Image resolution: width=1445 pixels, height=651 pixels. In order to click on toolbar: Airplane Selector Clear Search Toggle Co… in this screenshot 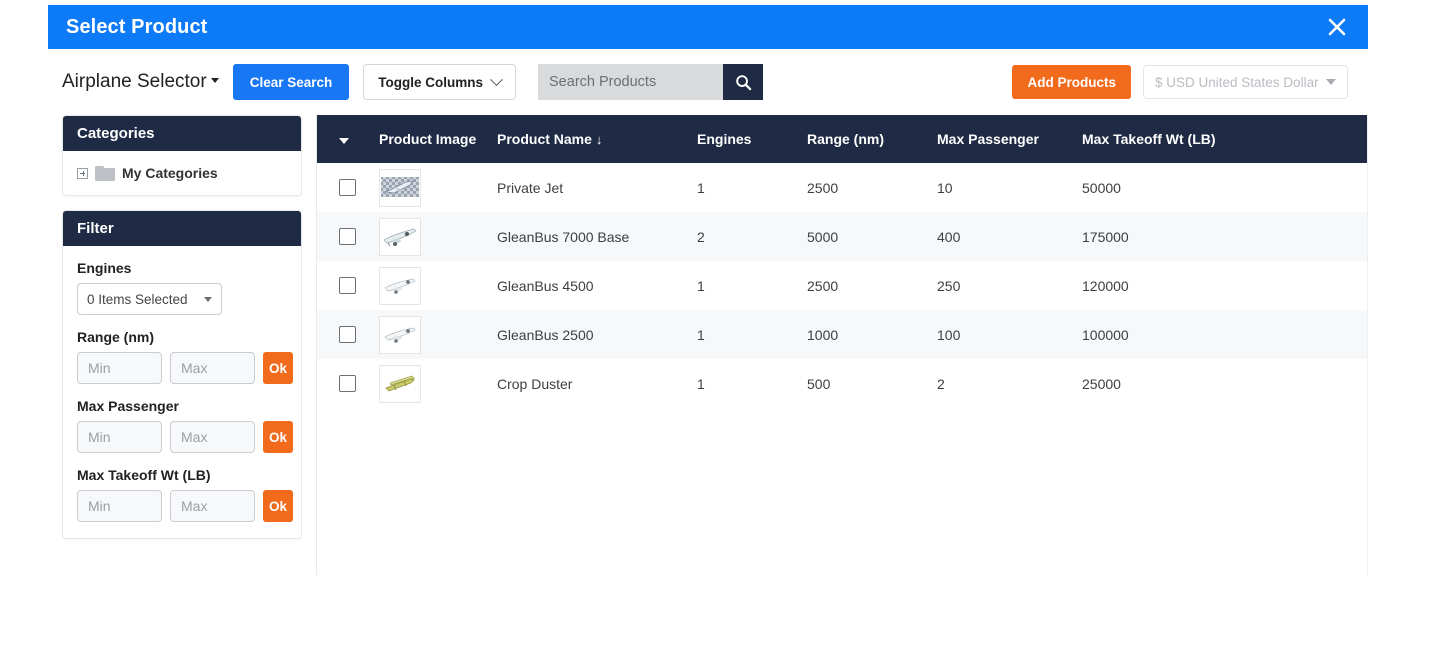, I will do `click(708, 82)`.